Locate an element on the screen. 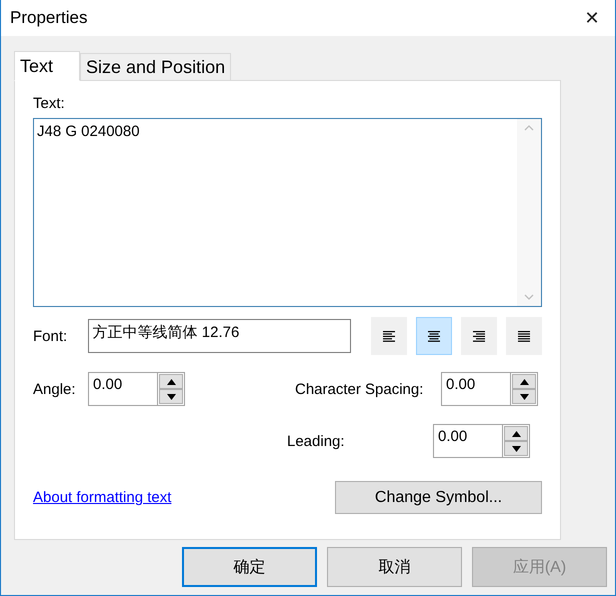 This screenshot has height=596, width=616. dialog-button: 确定 is located at coordinates (249, 567).